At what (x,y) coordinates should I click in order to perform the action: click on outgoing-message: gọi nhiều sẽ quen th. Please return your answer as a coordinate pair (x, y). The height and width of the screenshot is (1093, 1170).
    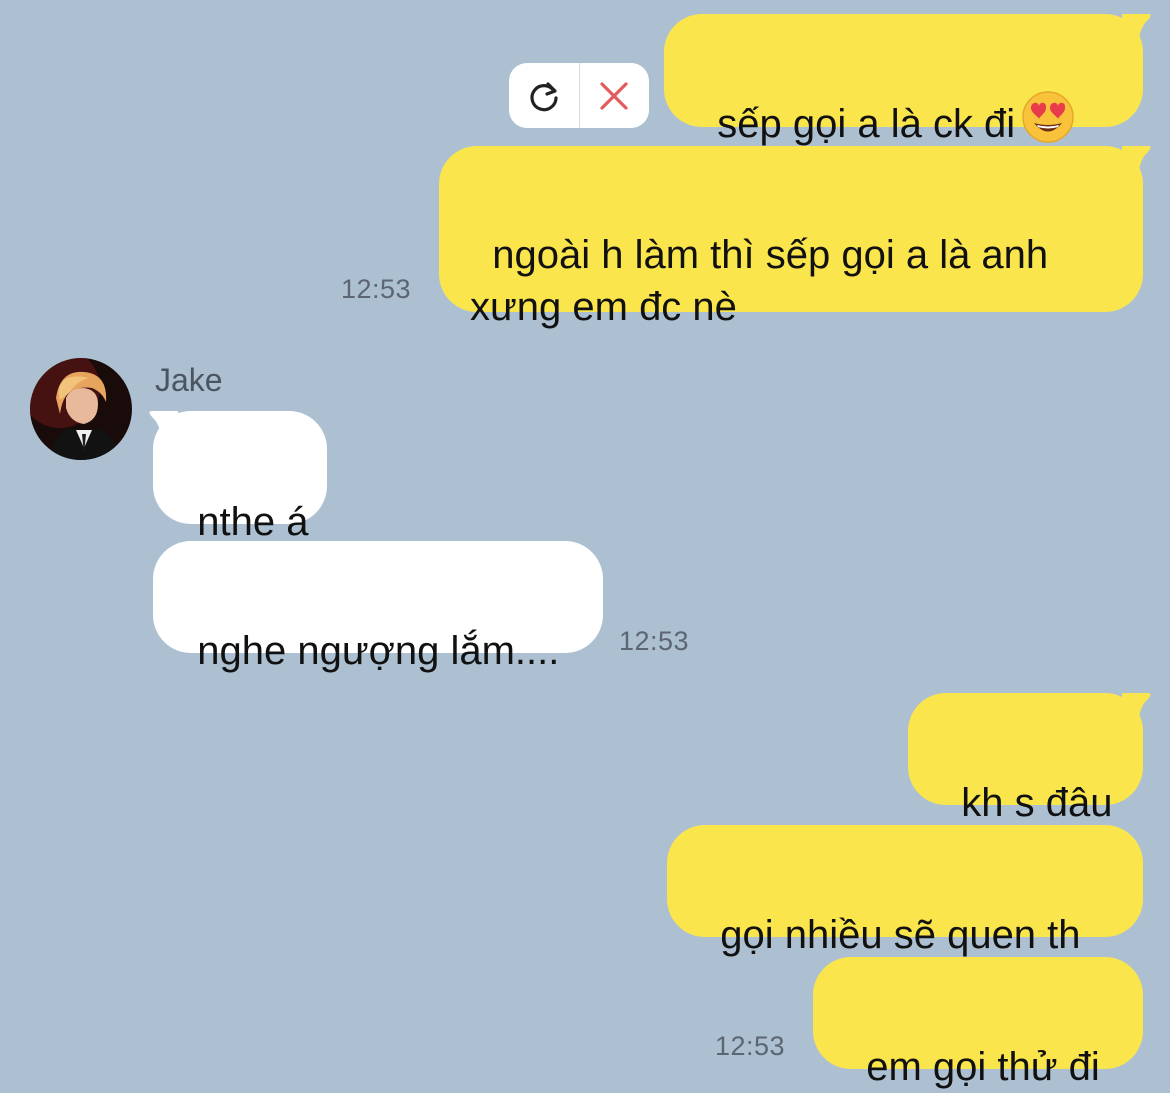
    Looking at the image, I should click on (905, 891).